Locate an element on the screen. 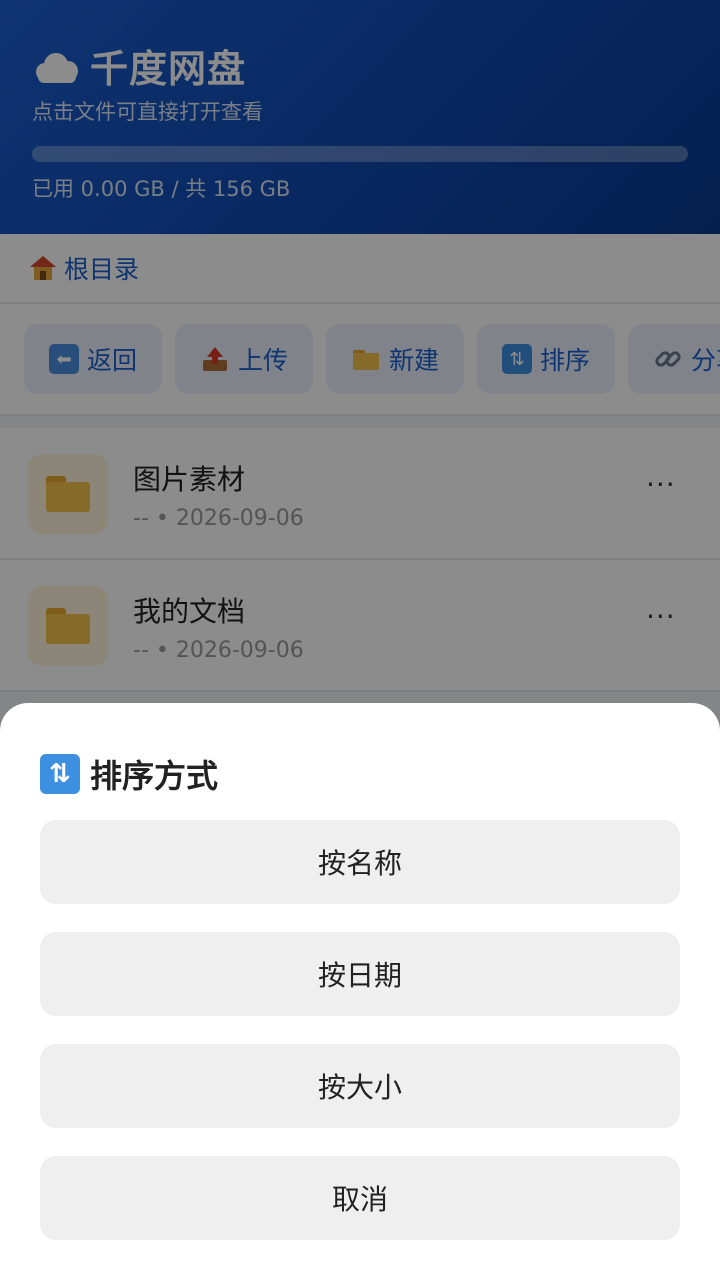 The height and width of the screenshot is (1280, 720). sort-by-date-button: 按日期 is located at coordinates (360, 974).